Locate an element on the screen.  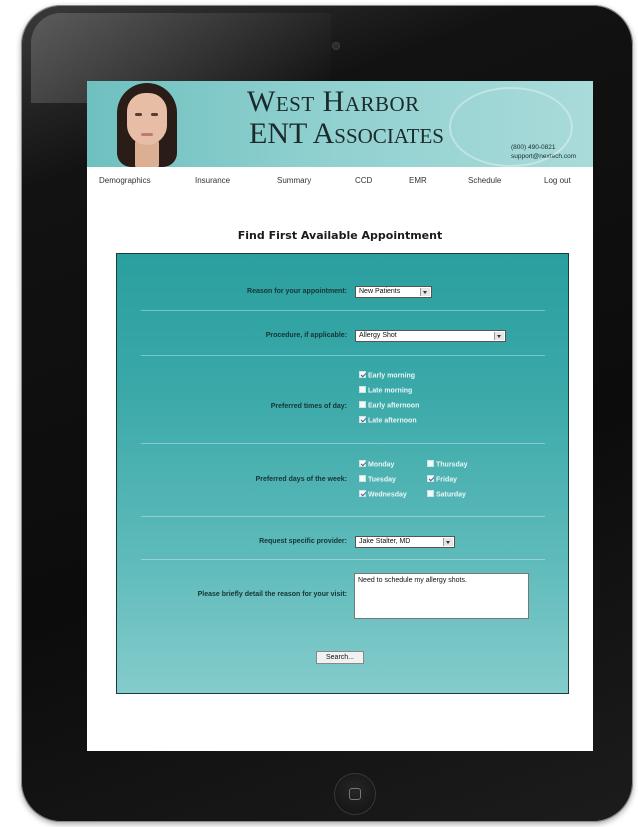
checkbox-friday: Friday is located at coordinates (442, 479).